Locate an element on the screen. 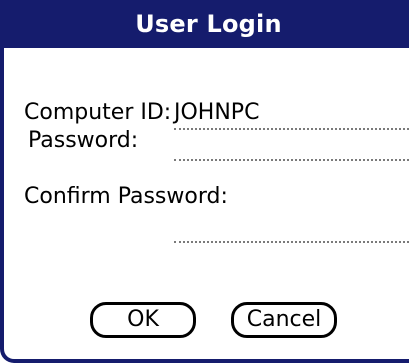 The width and height of the screenshot is (409, 363). password-label: Password: is located at coordinates (83, 140).